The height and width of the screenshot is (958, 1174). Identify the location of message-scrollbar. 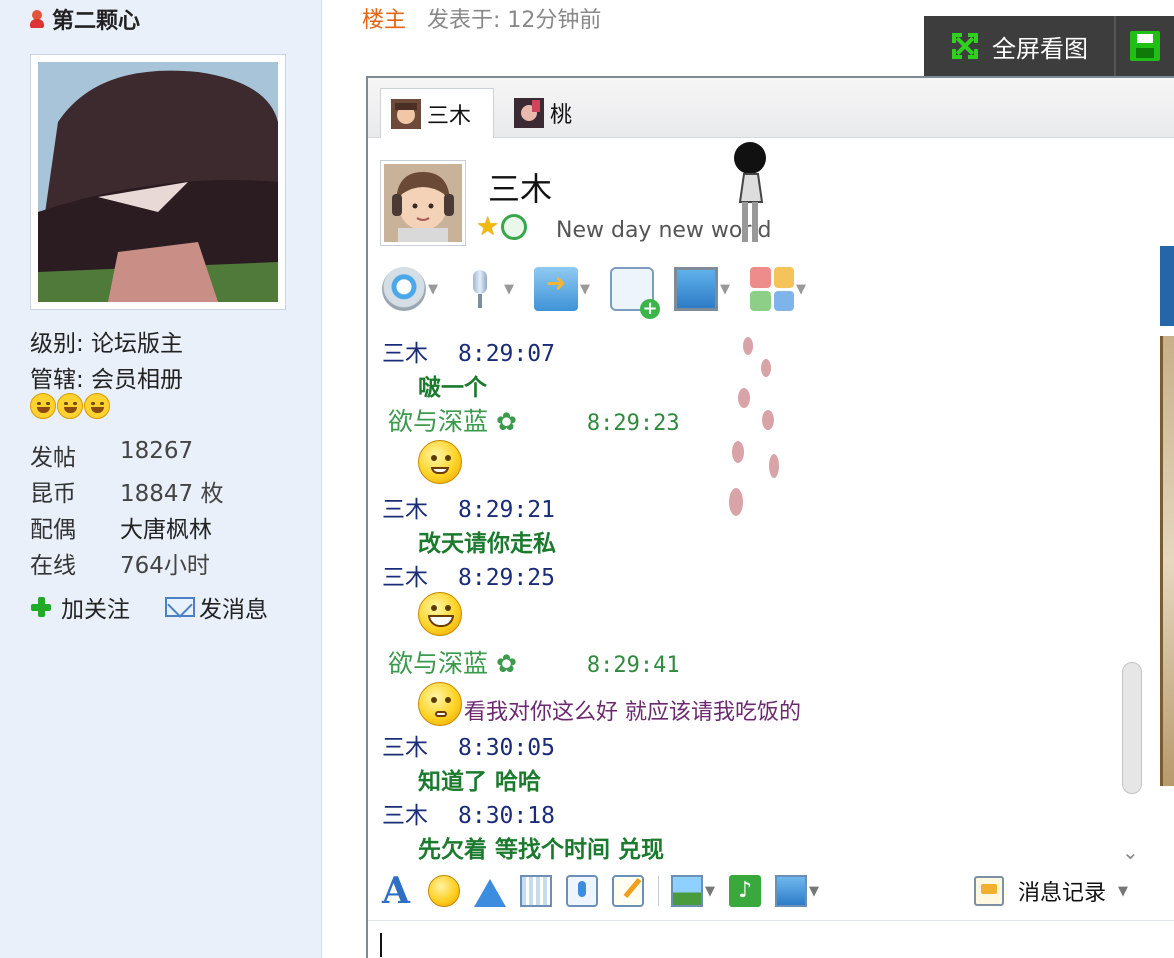
(1132, 728).